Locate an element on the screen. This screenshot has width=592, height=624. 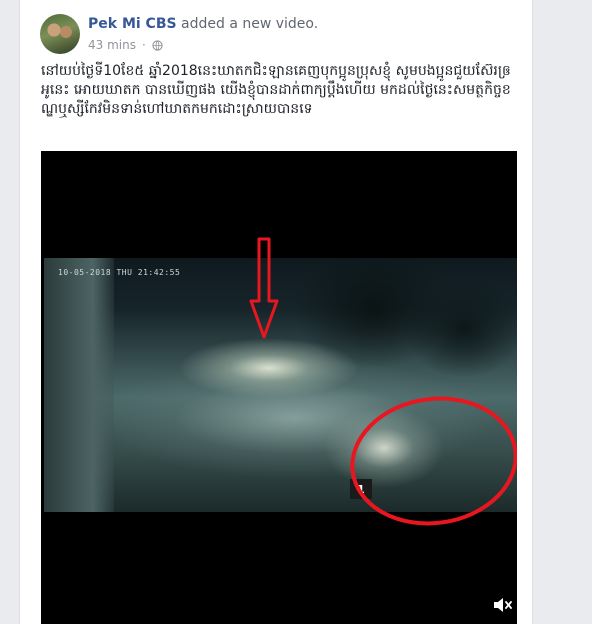
globe-icon is located at coordinates (157, 45).